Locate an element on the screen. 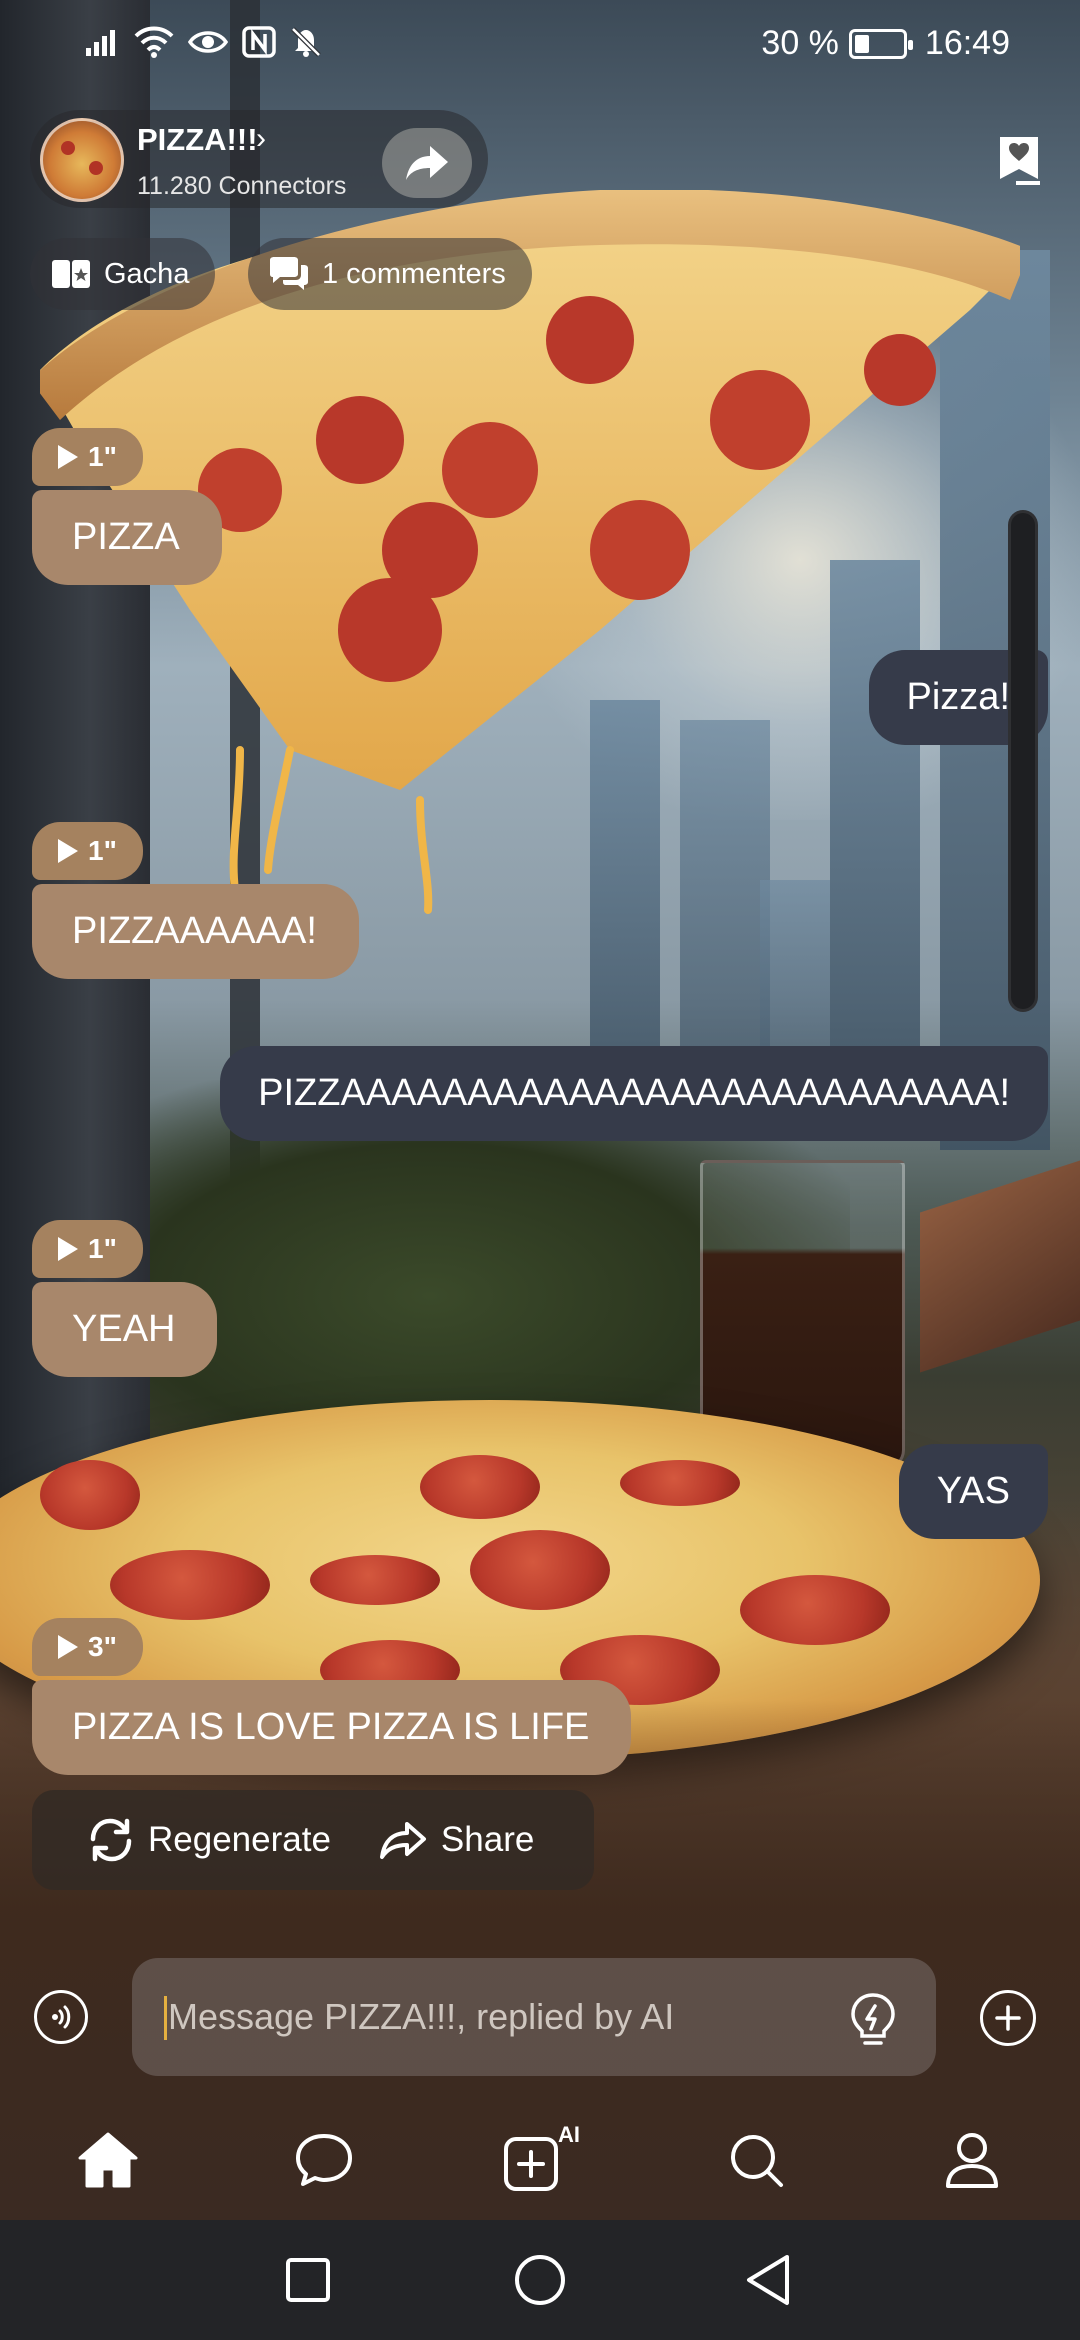 This screenshot has width=1080, height=2340. battery-percent: 30 % is located at coordinates (800, 43).